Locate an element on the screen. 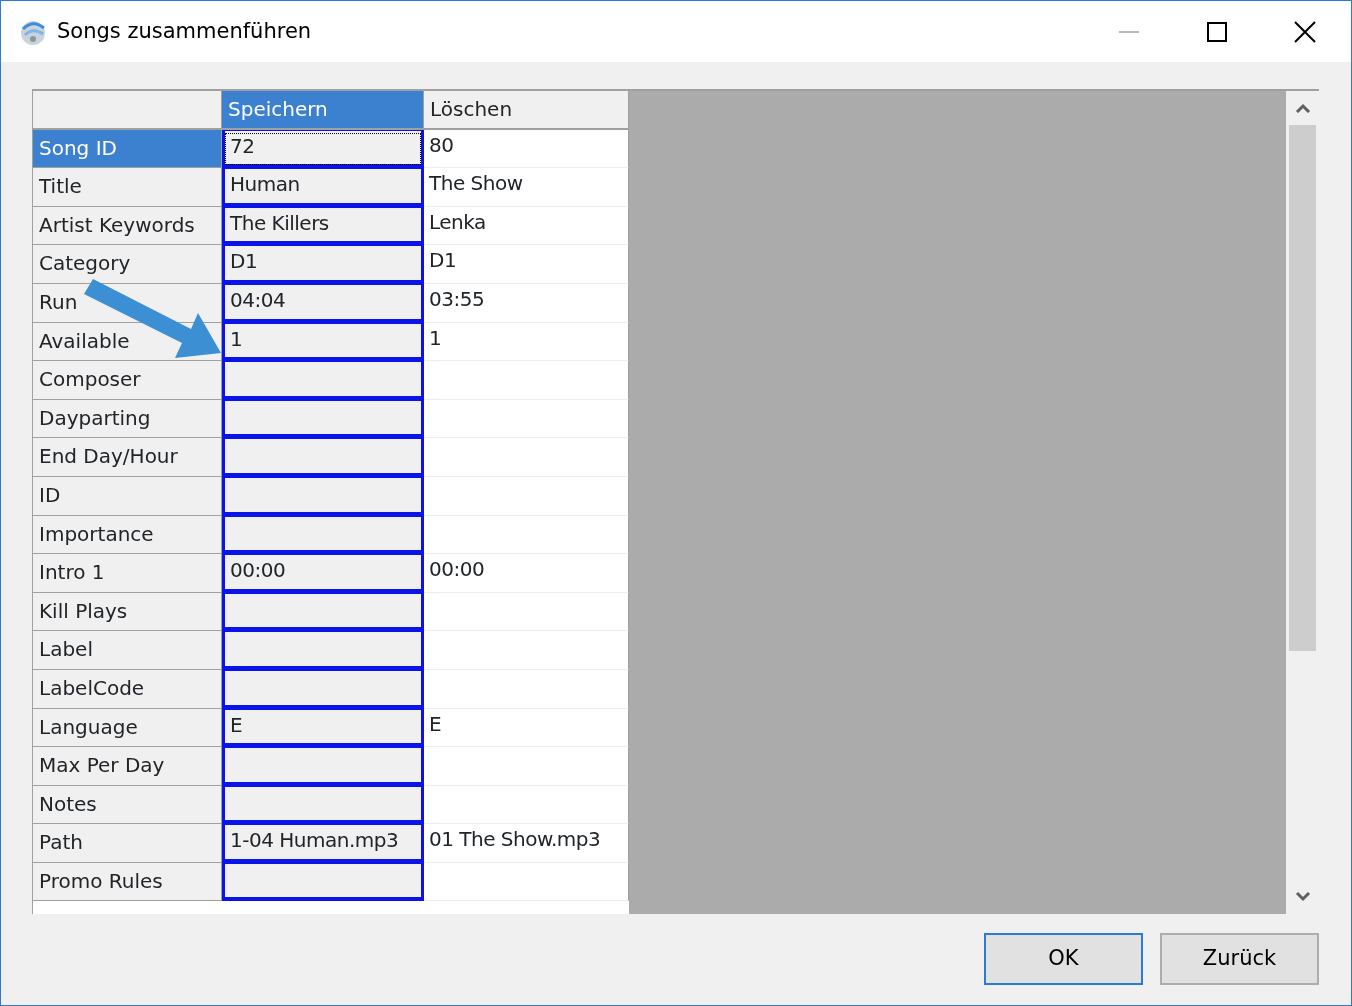  table-cell: 1-04 Human.mp3 is located at coordinates (323, 843).